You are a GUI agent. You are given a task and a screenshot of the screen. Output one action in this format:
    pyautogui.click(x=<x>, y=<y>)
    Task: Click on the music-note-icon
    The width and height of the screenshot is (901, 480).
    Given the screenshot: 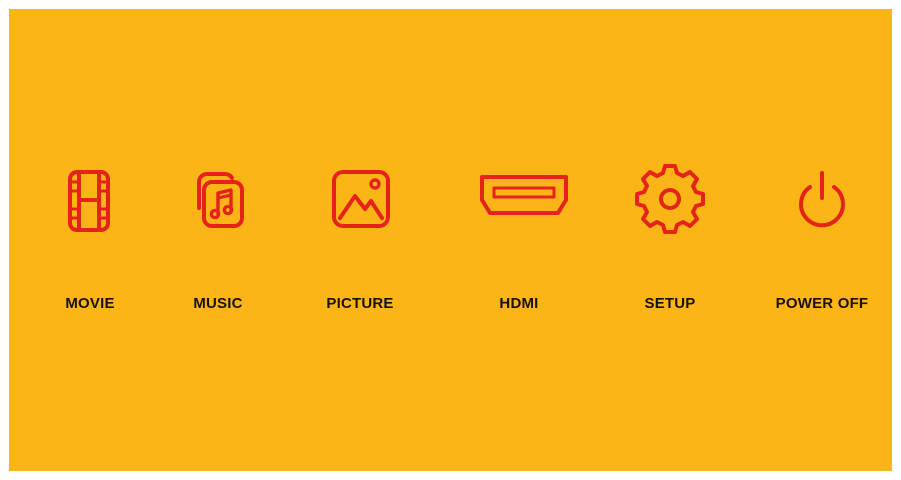 What is the action you would take?
    pyautogui.click(x=220, y=199)
    